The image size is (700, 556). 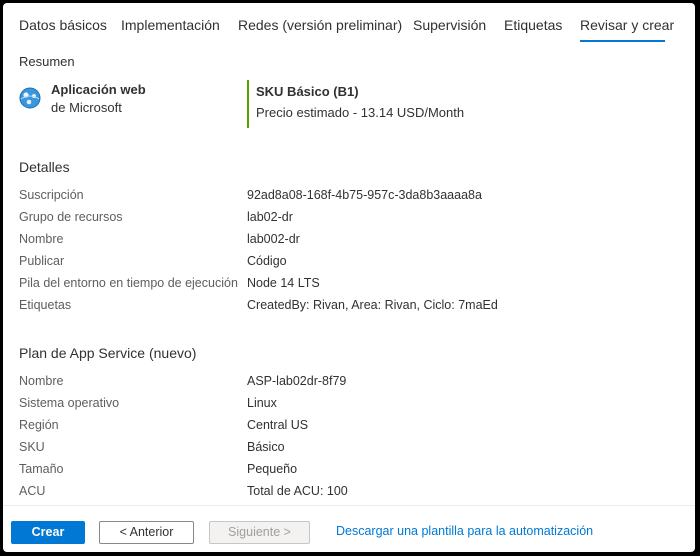 I want to click on detail-label-name: Nombre, so click(x=41, y=239).